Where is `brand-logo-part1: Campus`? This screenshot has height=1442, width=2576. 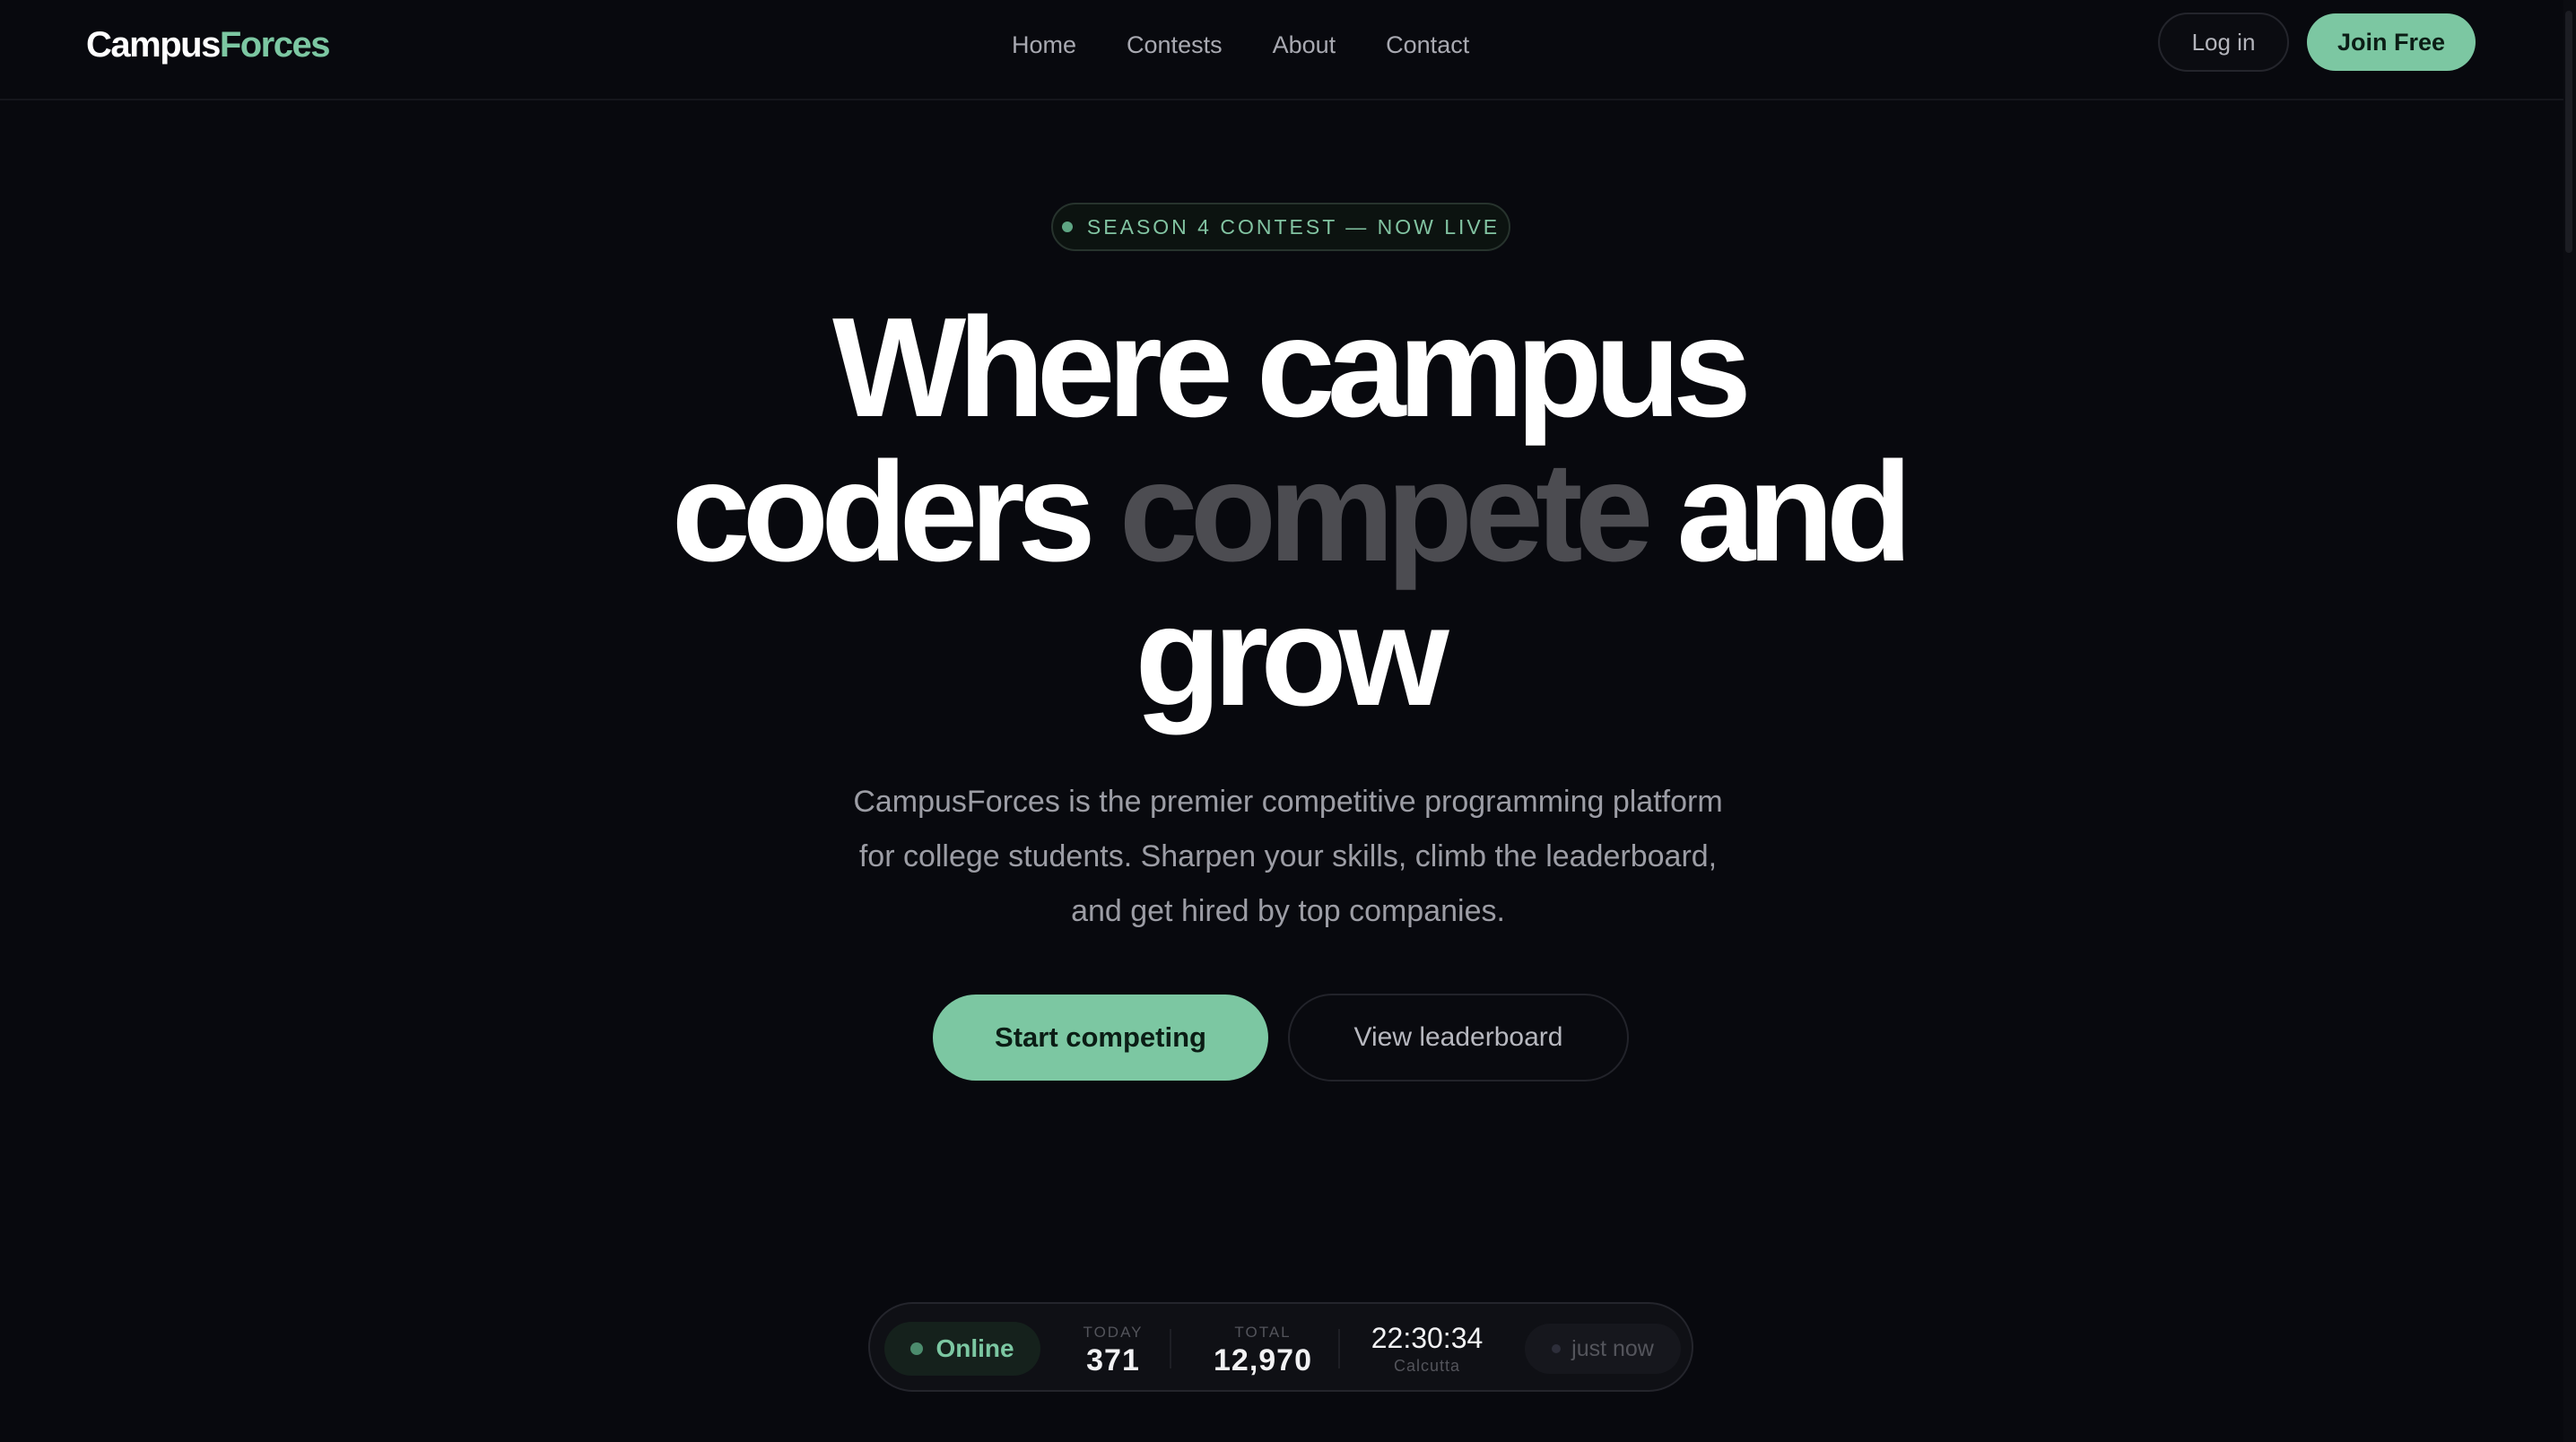 brand-logo-part1: Campus is located at coordinates (153, 45).